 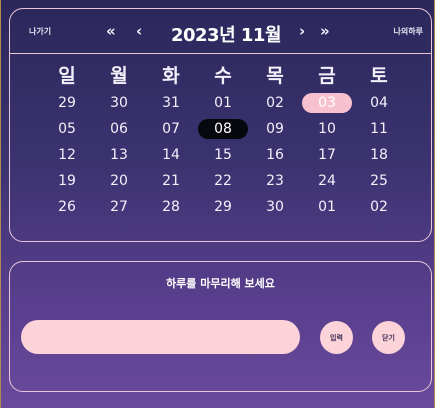 I want to click on day-cell: 27, so click(x=119, y=207).